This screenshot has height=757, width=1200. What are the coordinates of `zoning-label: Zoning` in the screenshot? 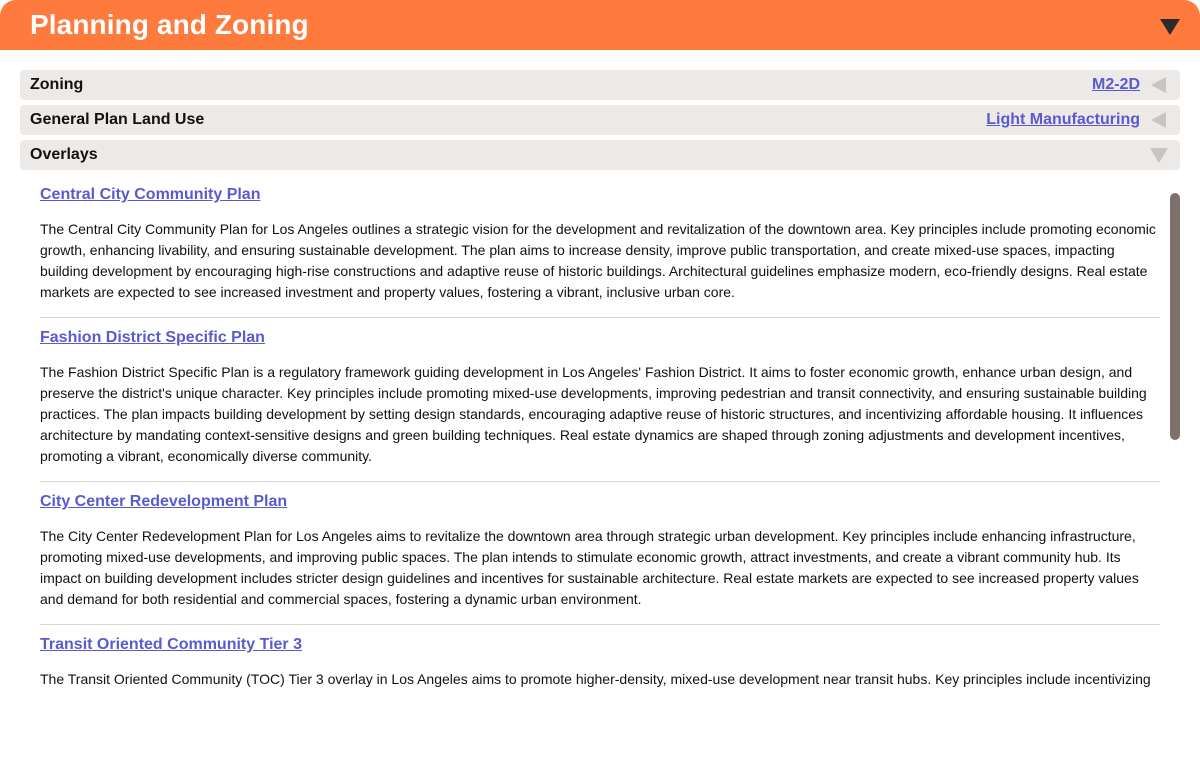 It's located at (57, 84).